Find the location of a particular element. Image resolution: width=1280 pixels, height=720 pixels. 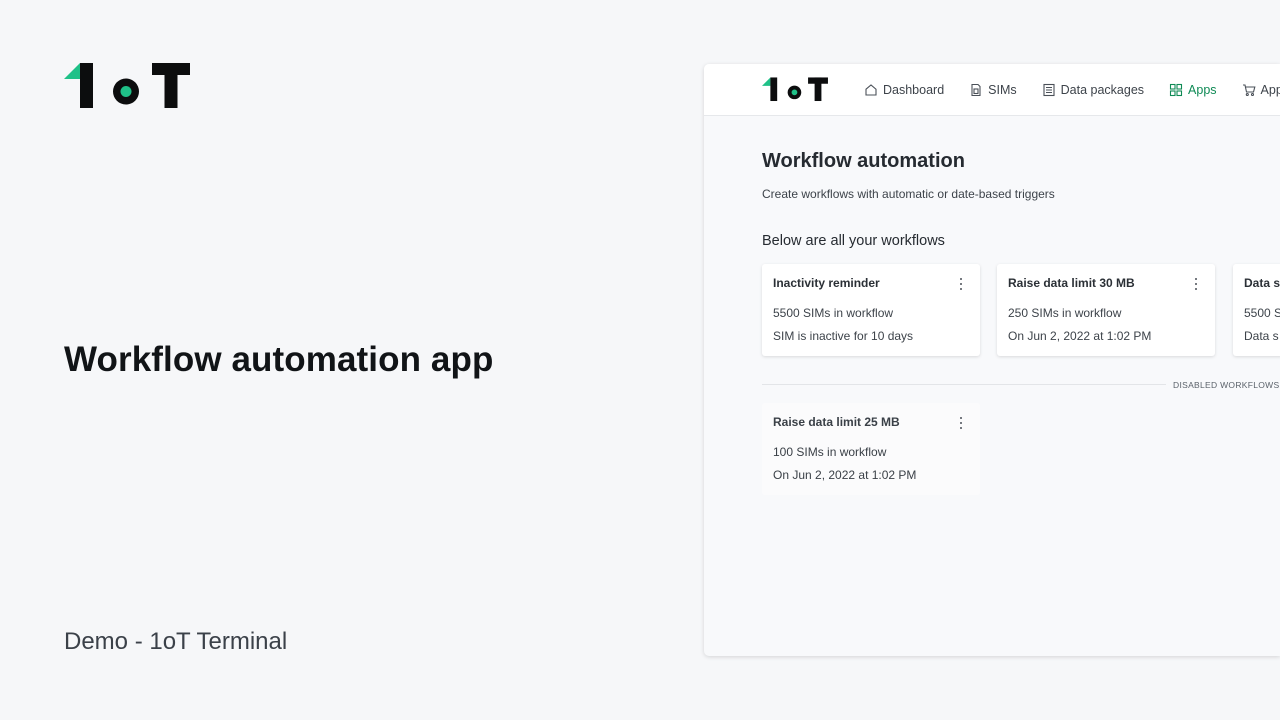

workflow-title: Raise data limit 30 MB is located at coordinates (1071, 283).